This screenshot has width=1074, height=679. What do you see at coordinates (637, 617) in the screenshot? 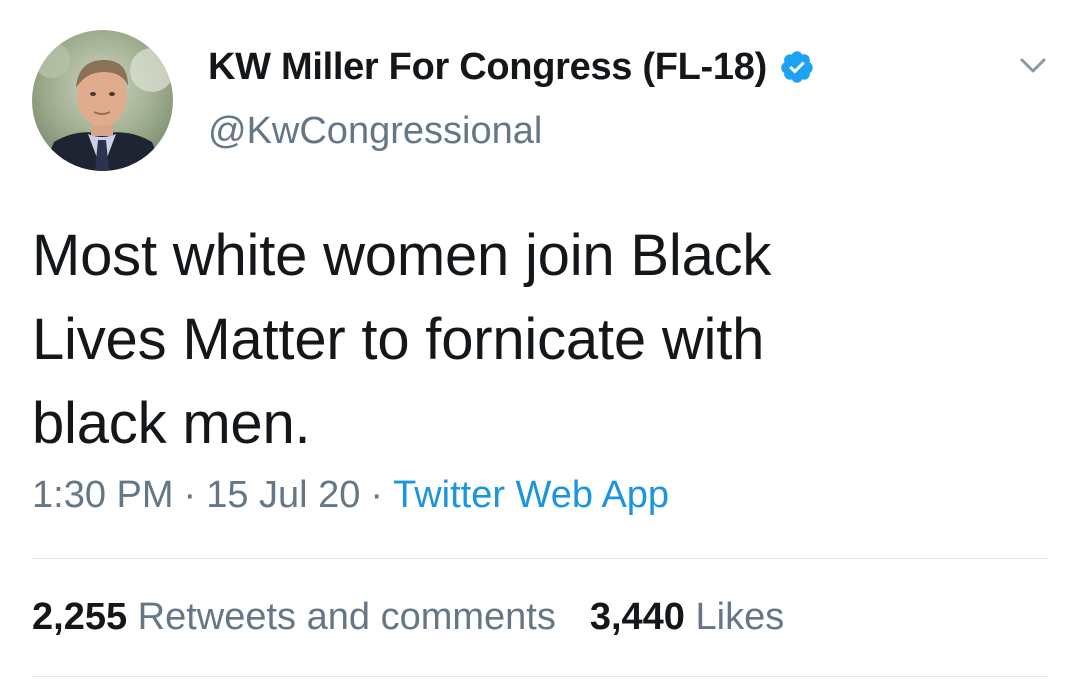
I see `likes-count: 3,440` at bounding box center [637, 617].